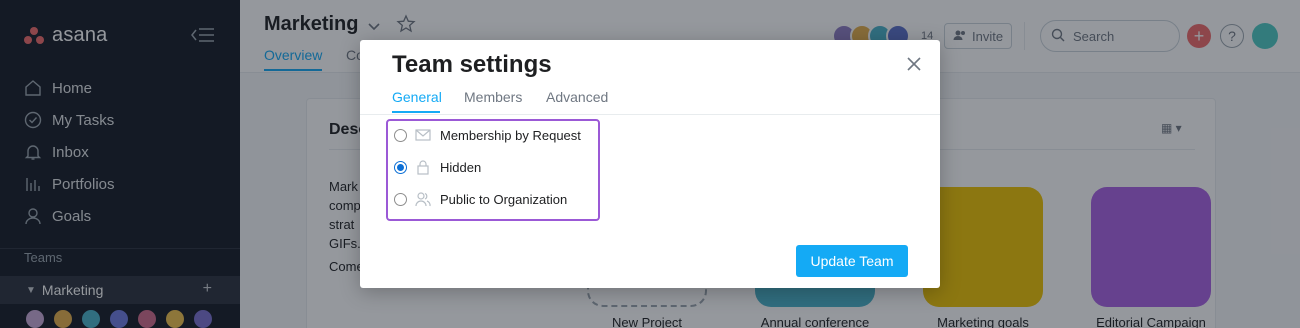 The height and width of the screenshot is (328, 1300). What do you see at coordinates (437, 167) in the screenshot?
I see `option-hidden: Hidden` at bounding box center [437, 167].